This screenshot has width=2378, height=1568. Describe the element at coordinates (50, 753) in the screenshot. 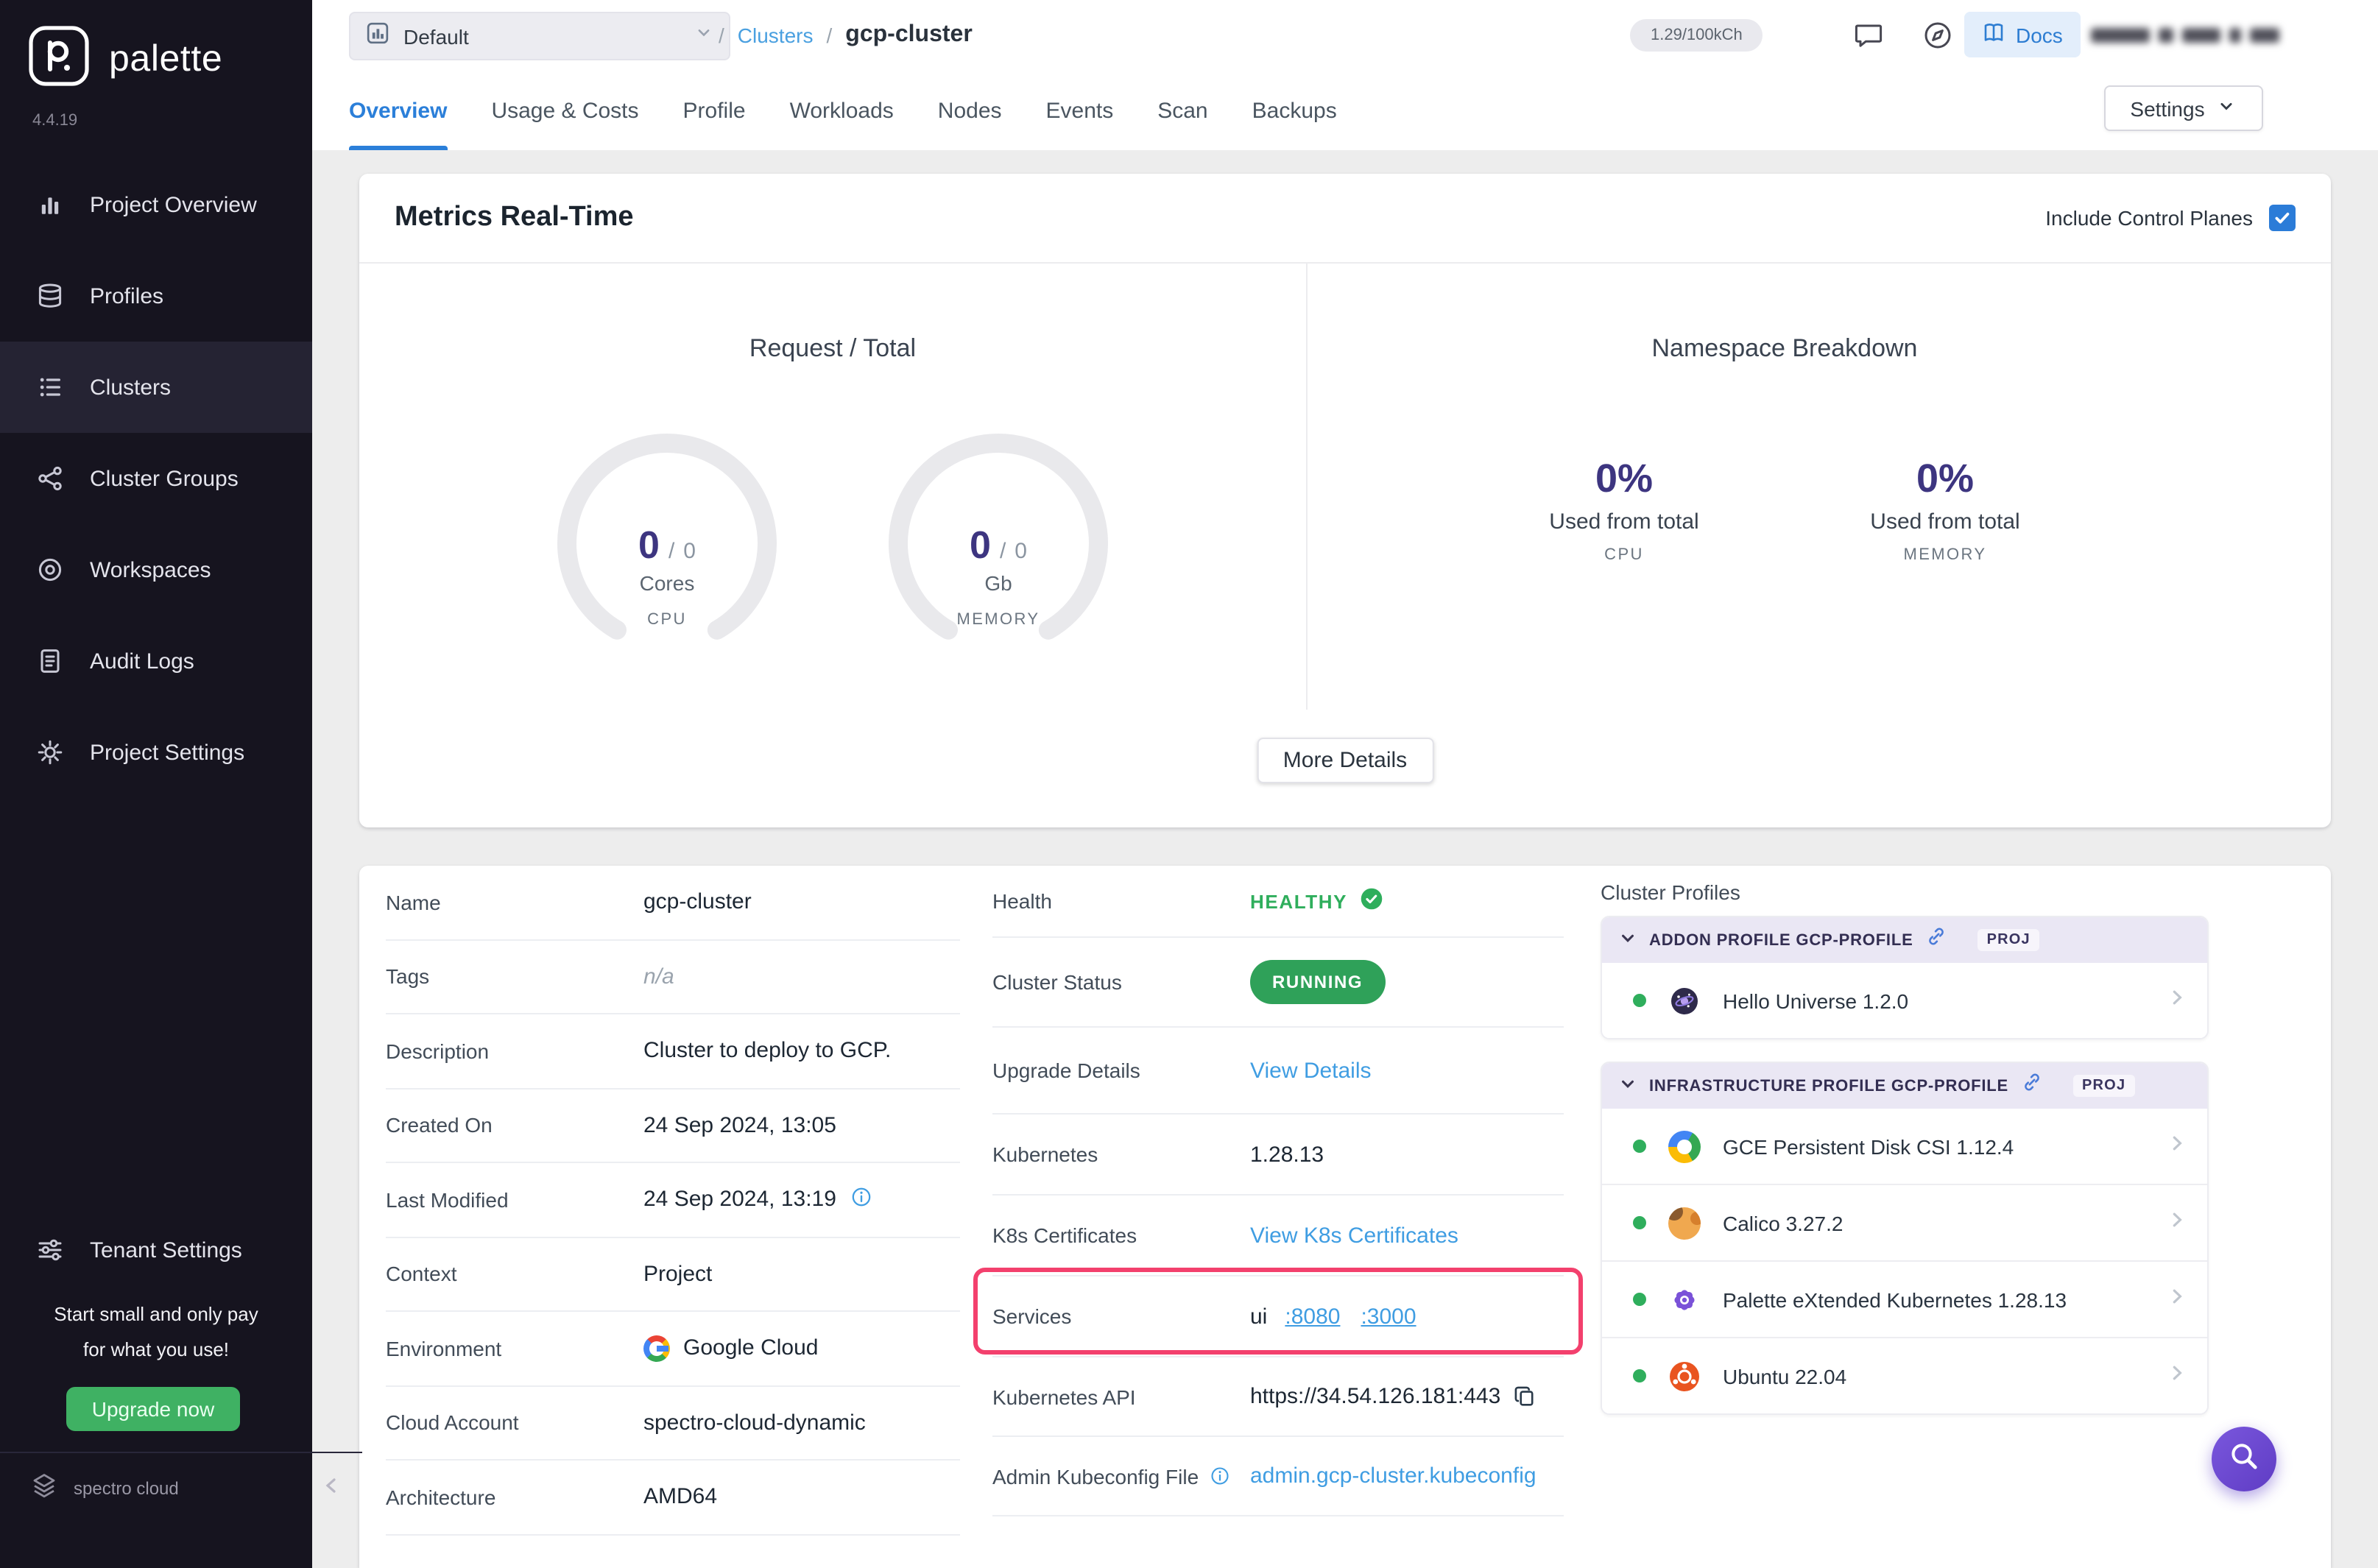

I see `gear-icon` at that location.